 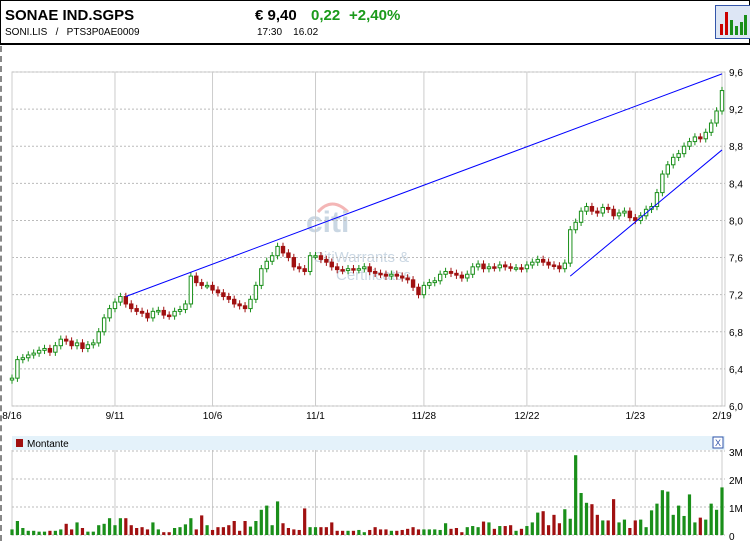 What do you see at coordinates (367, 416) in the screenshot?
I see `date-axis: 8/16 9/11 10/6 11/1 11/28 12/22 1/23 2/19` at bounding box center [367, 416].